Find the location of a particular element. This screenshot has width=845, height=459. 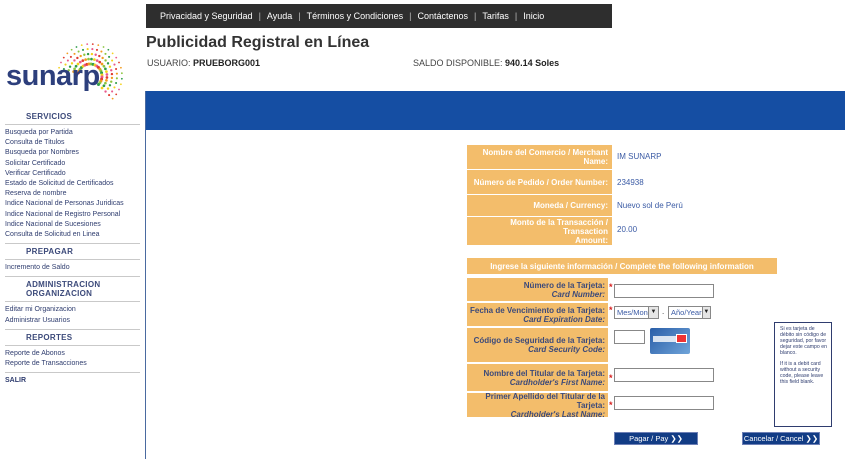

cancel-button: Cancelar / Cancel ❯❯ is located at coordinates (781, 438).